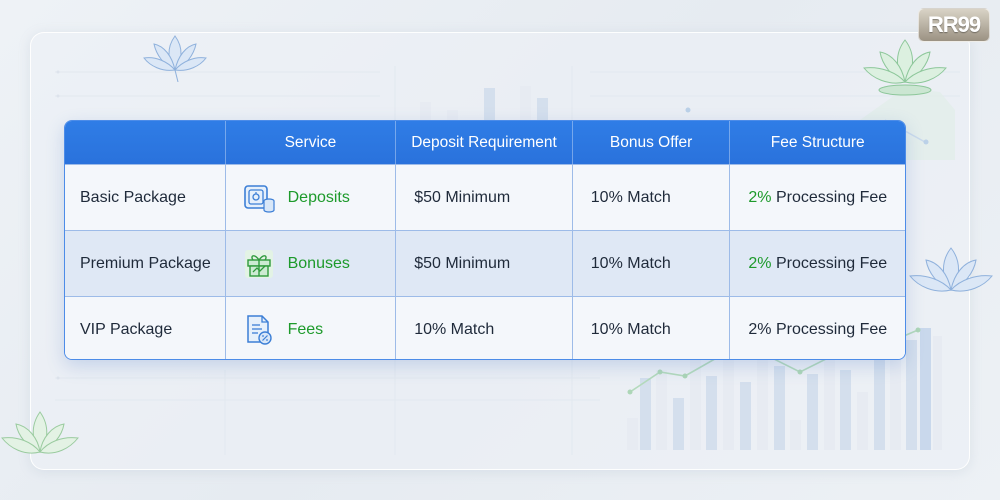  I want to click on header-cell-service: Service, so click(310, 142).